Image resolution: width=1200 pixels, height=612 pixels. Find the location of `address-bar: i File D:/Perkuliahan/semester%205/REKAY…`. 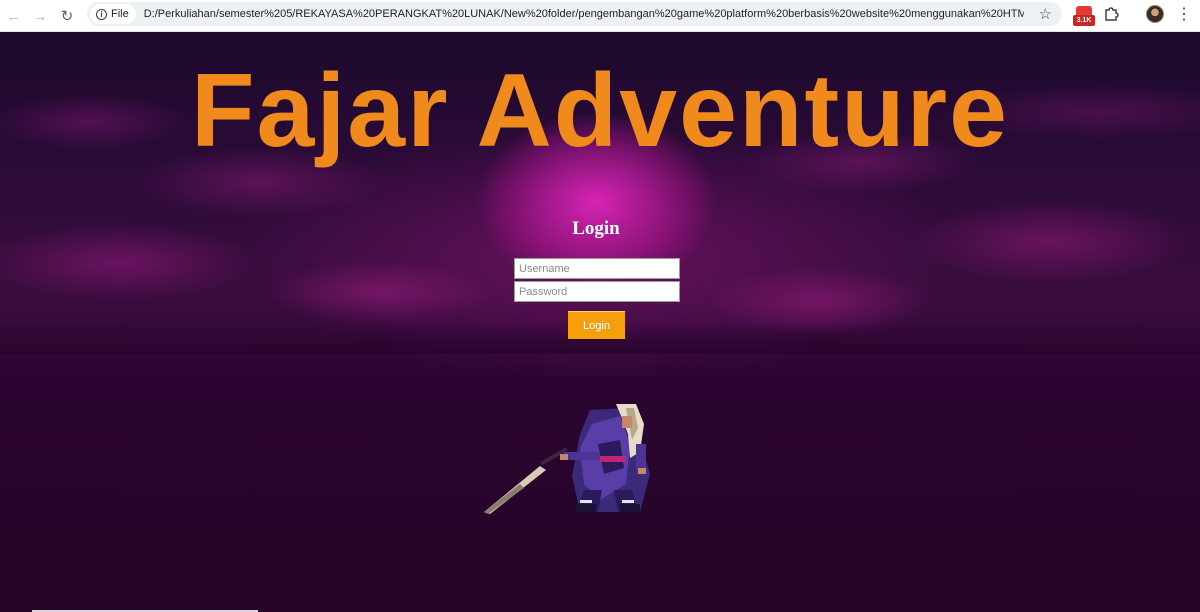

address-bar: i File D:/Perkuliahan/semester%205/REKAY… is located at coordinates (574, 14).